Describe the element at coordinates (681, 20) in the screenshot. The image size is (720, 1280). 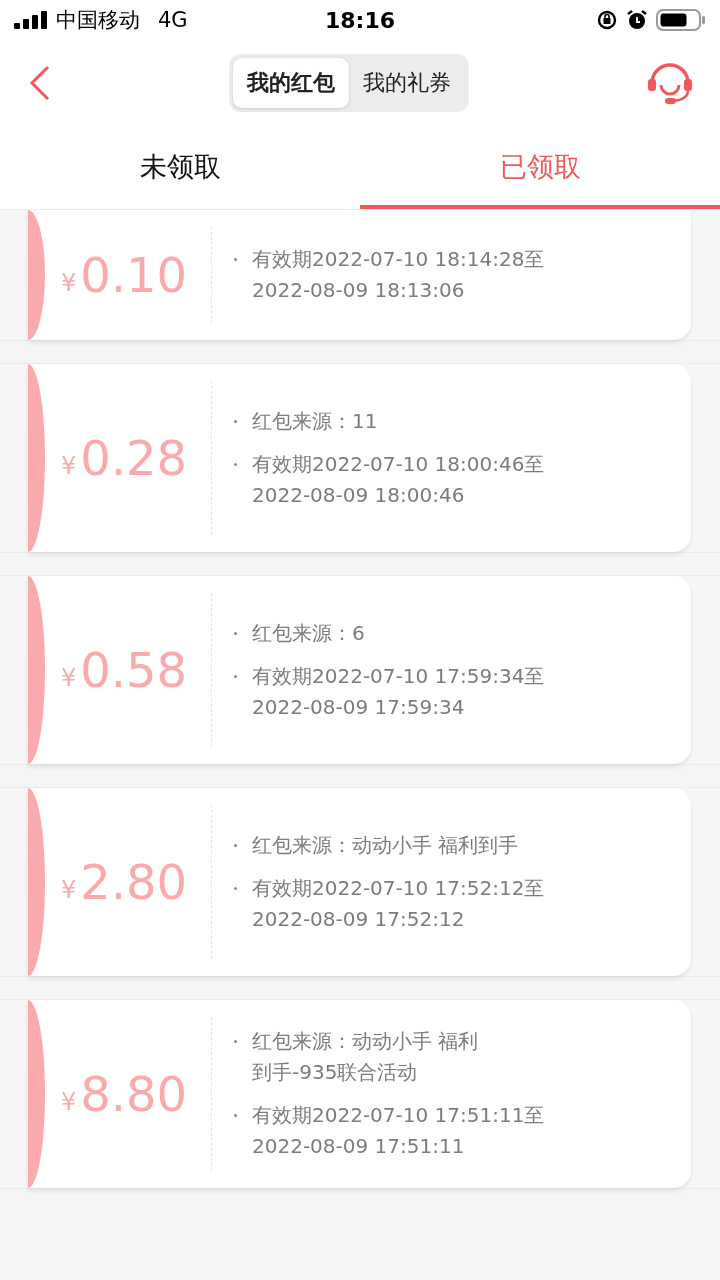
I see `battery-icon` at that location.